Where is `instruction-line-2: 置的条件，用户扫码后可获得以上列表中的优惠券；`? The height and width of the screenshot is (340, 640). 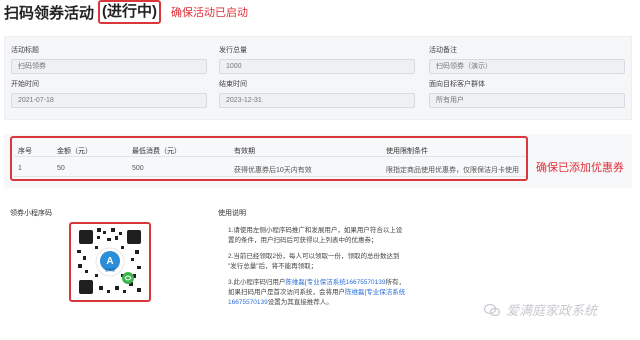
instruction-line-2: 置的条件，用户扫码后可获得以上列表中的优惠券； is located at coordinates (303, 240).